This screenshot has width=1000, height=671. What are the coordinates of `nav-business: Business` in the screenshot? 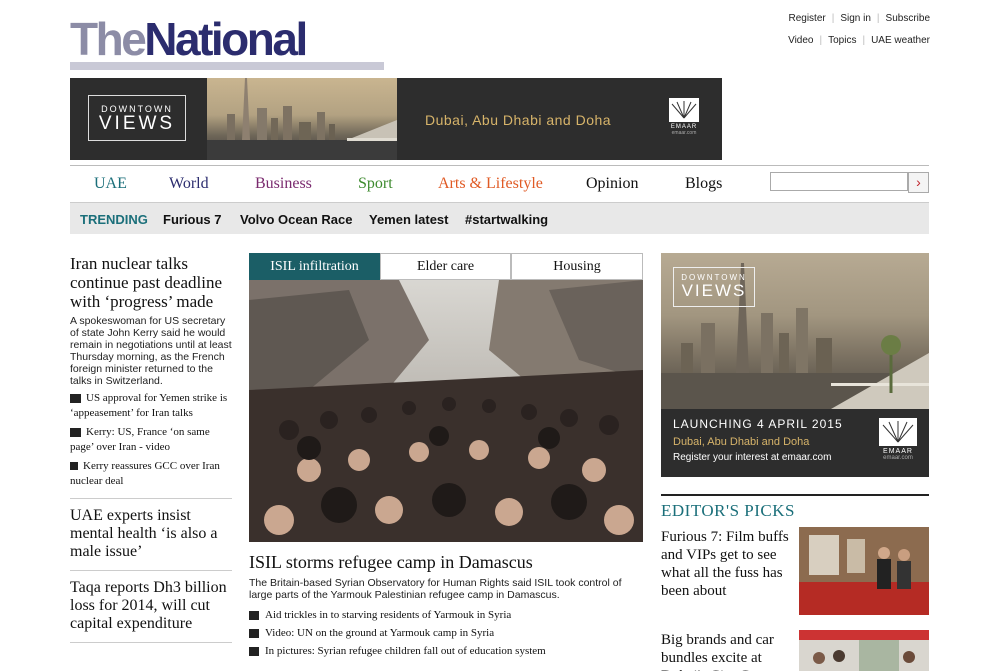 It's located at (283, 184).